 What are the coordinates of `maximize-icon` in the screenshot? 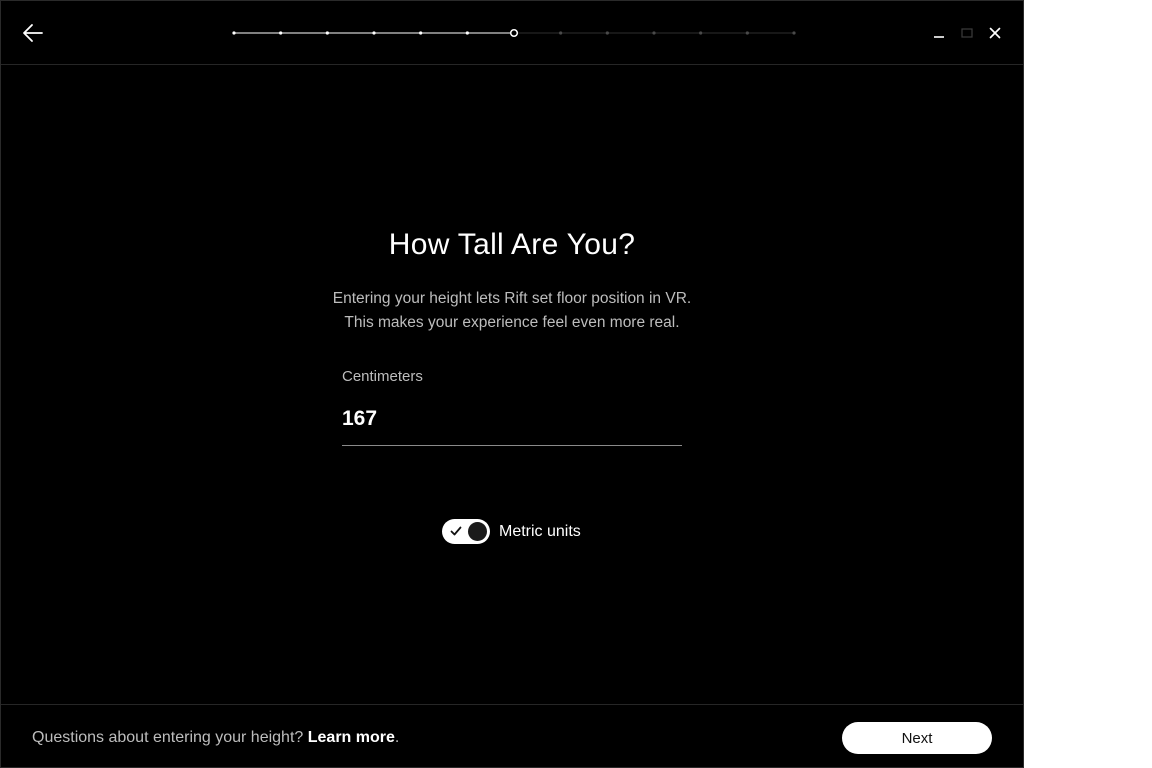 It's located at (967, 33).